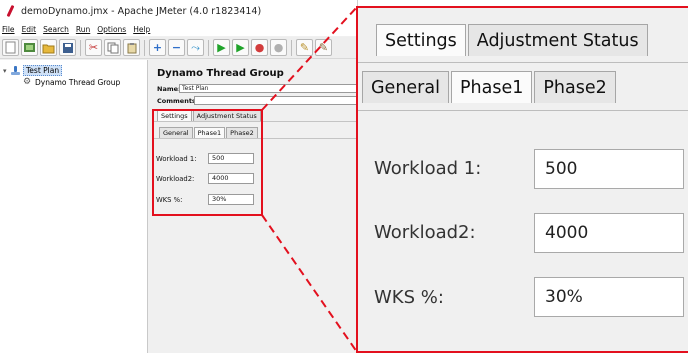  What do you see at coordinates (523, 110) in the screenshot?
I see `zoom-subtab-divider` at bounding box center [523, 110].